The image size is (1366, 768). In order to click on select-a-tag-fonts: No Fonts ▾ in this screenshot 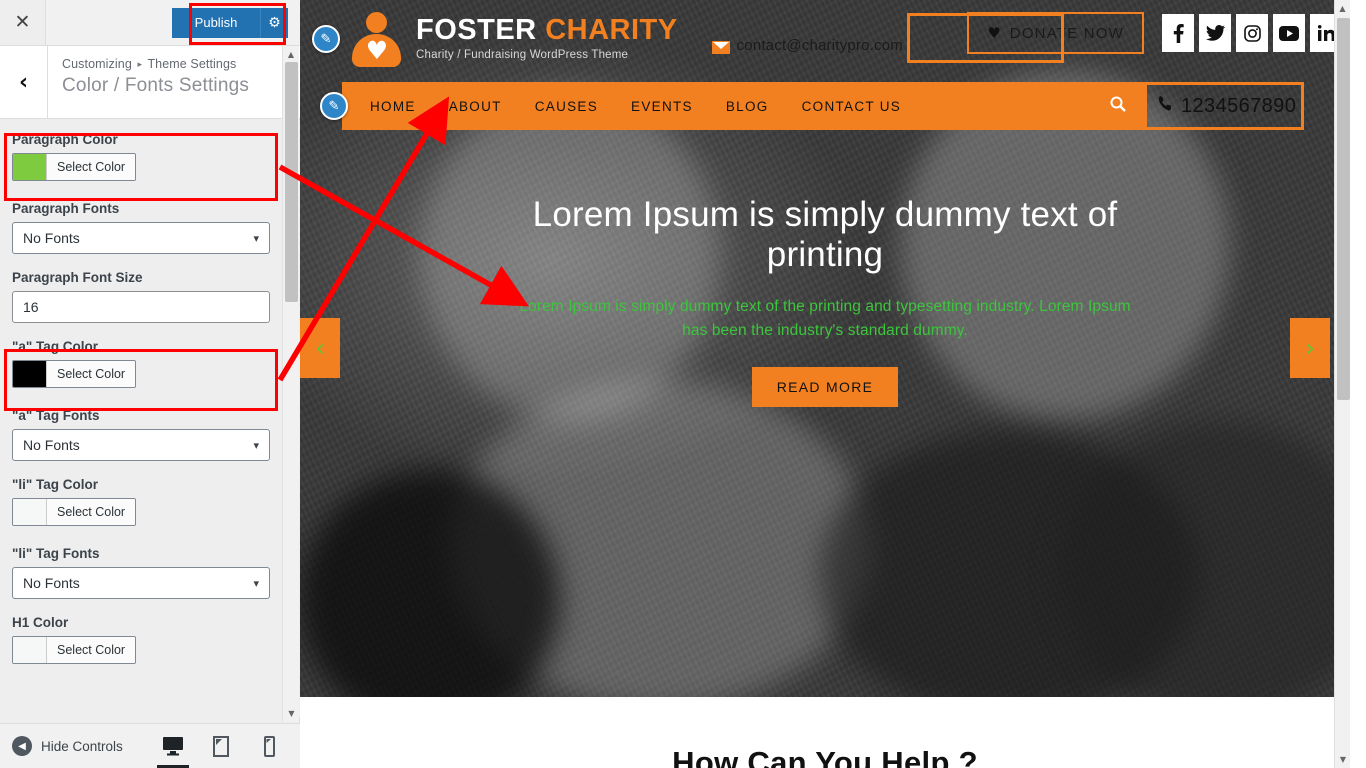, I will do `click(141, 445)`.